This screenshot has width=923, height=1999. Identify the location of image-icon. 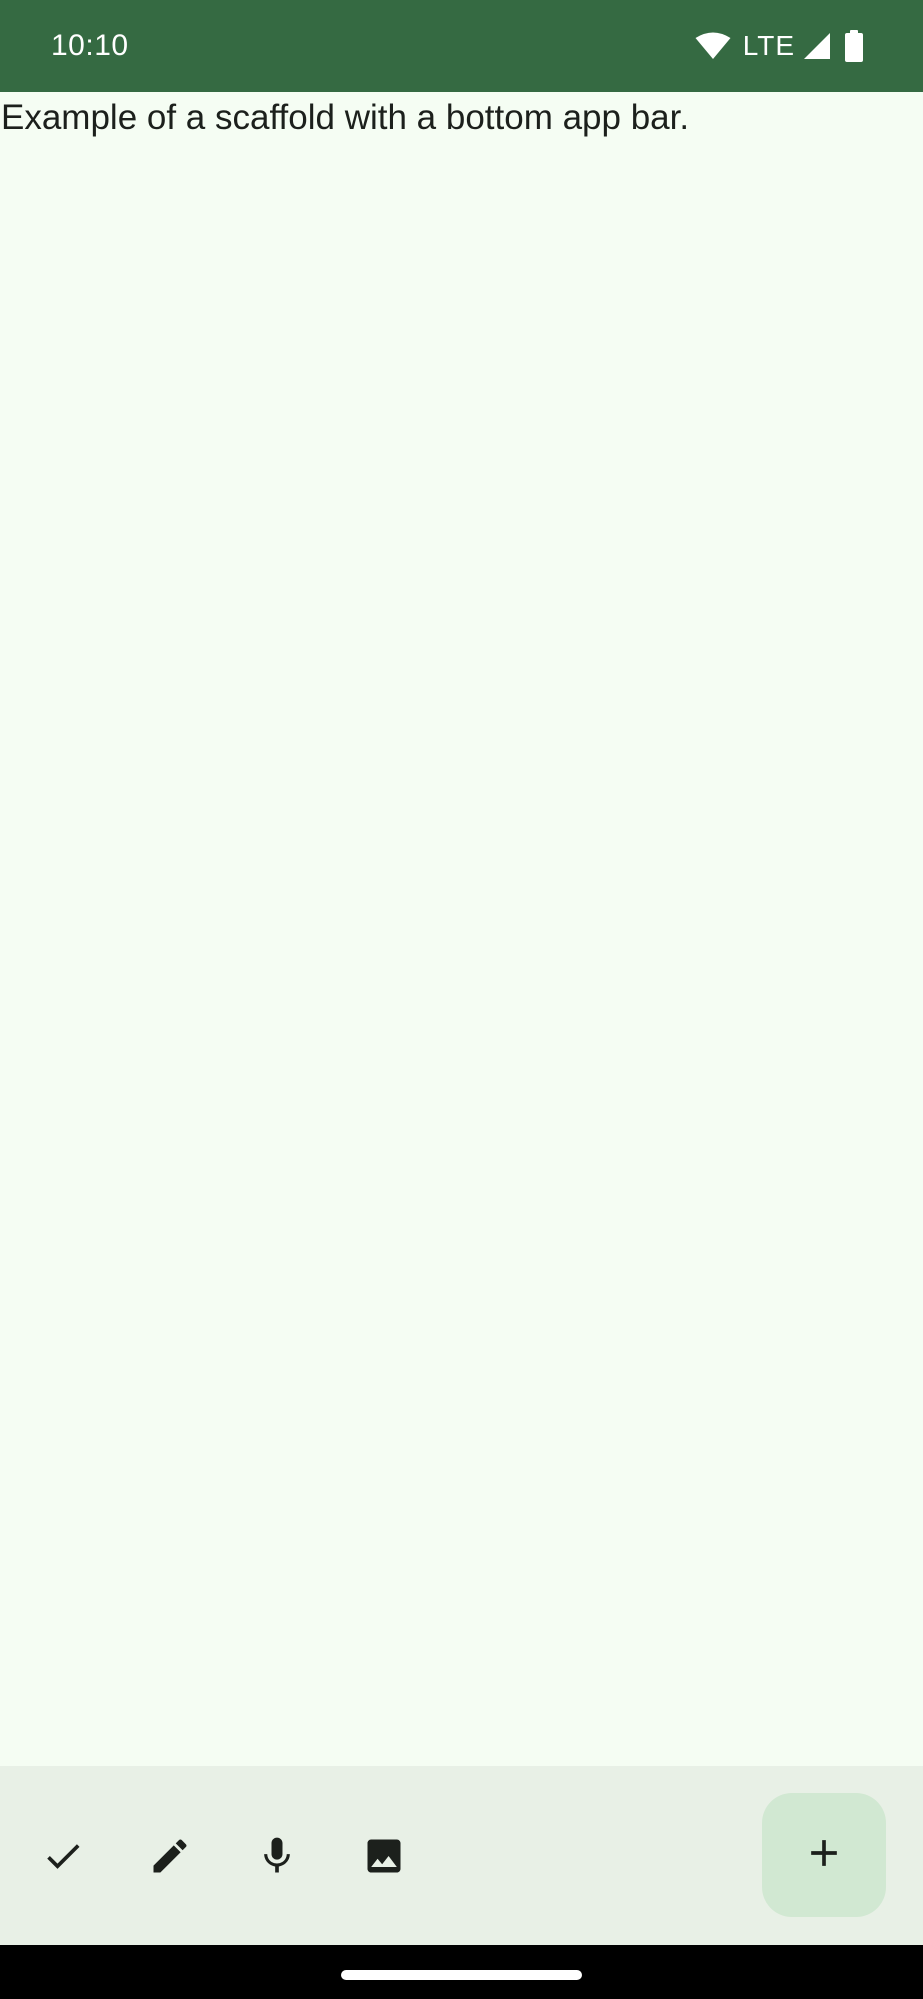
(384, 1856).